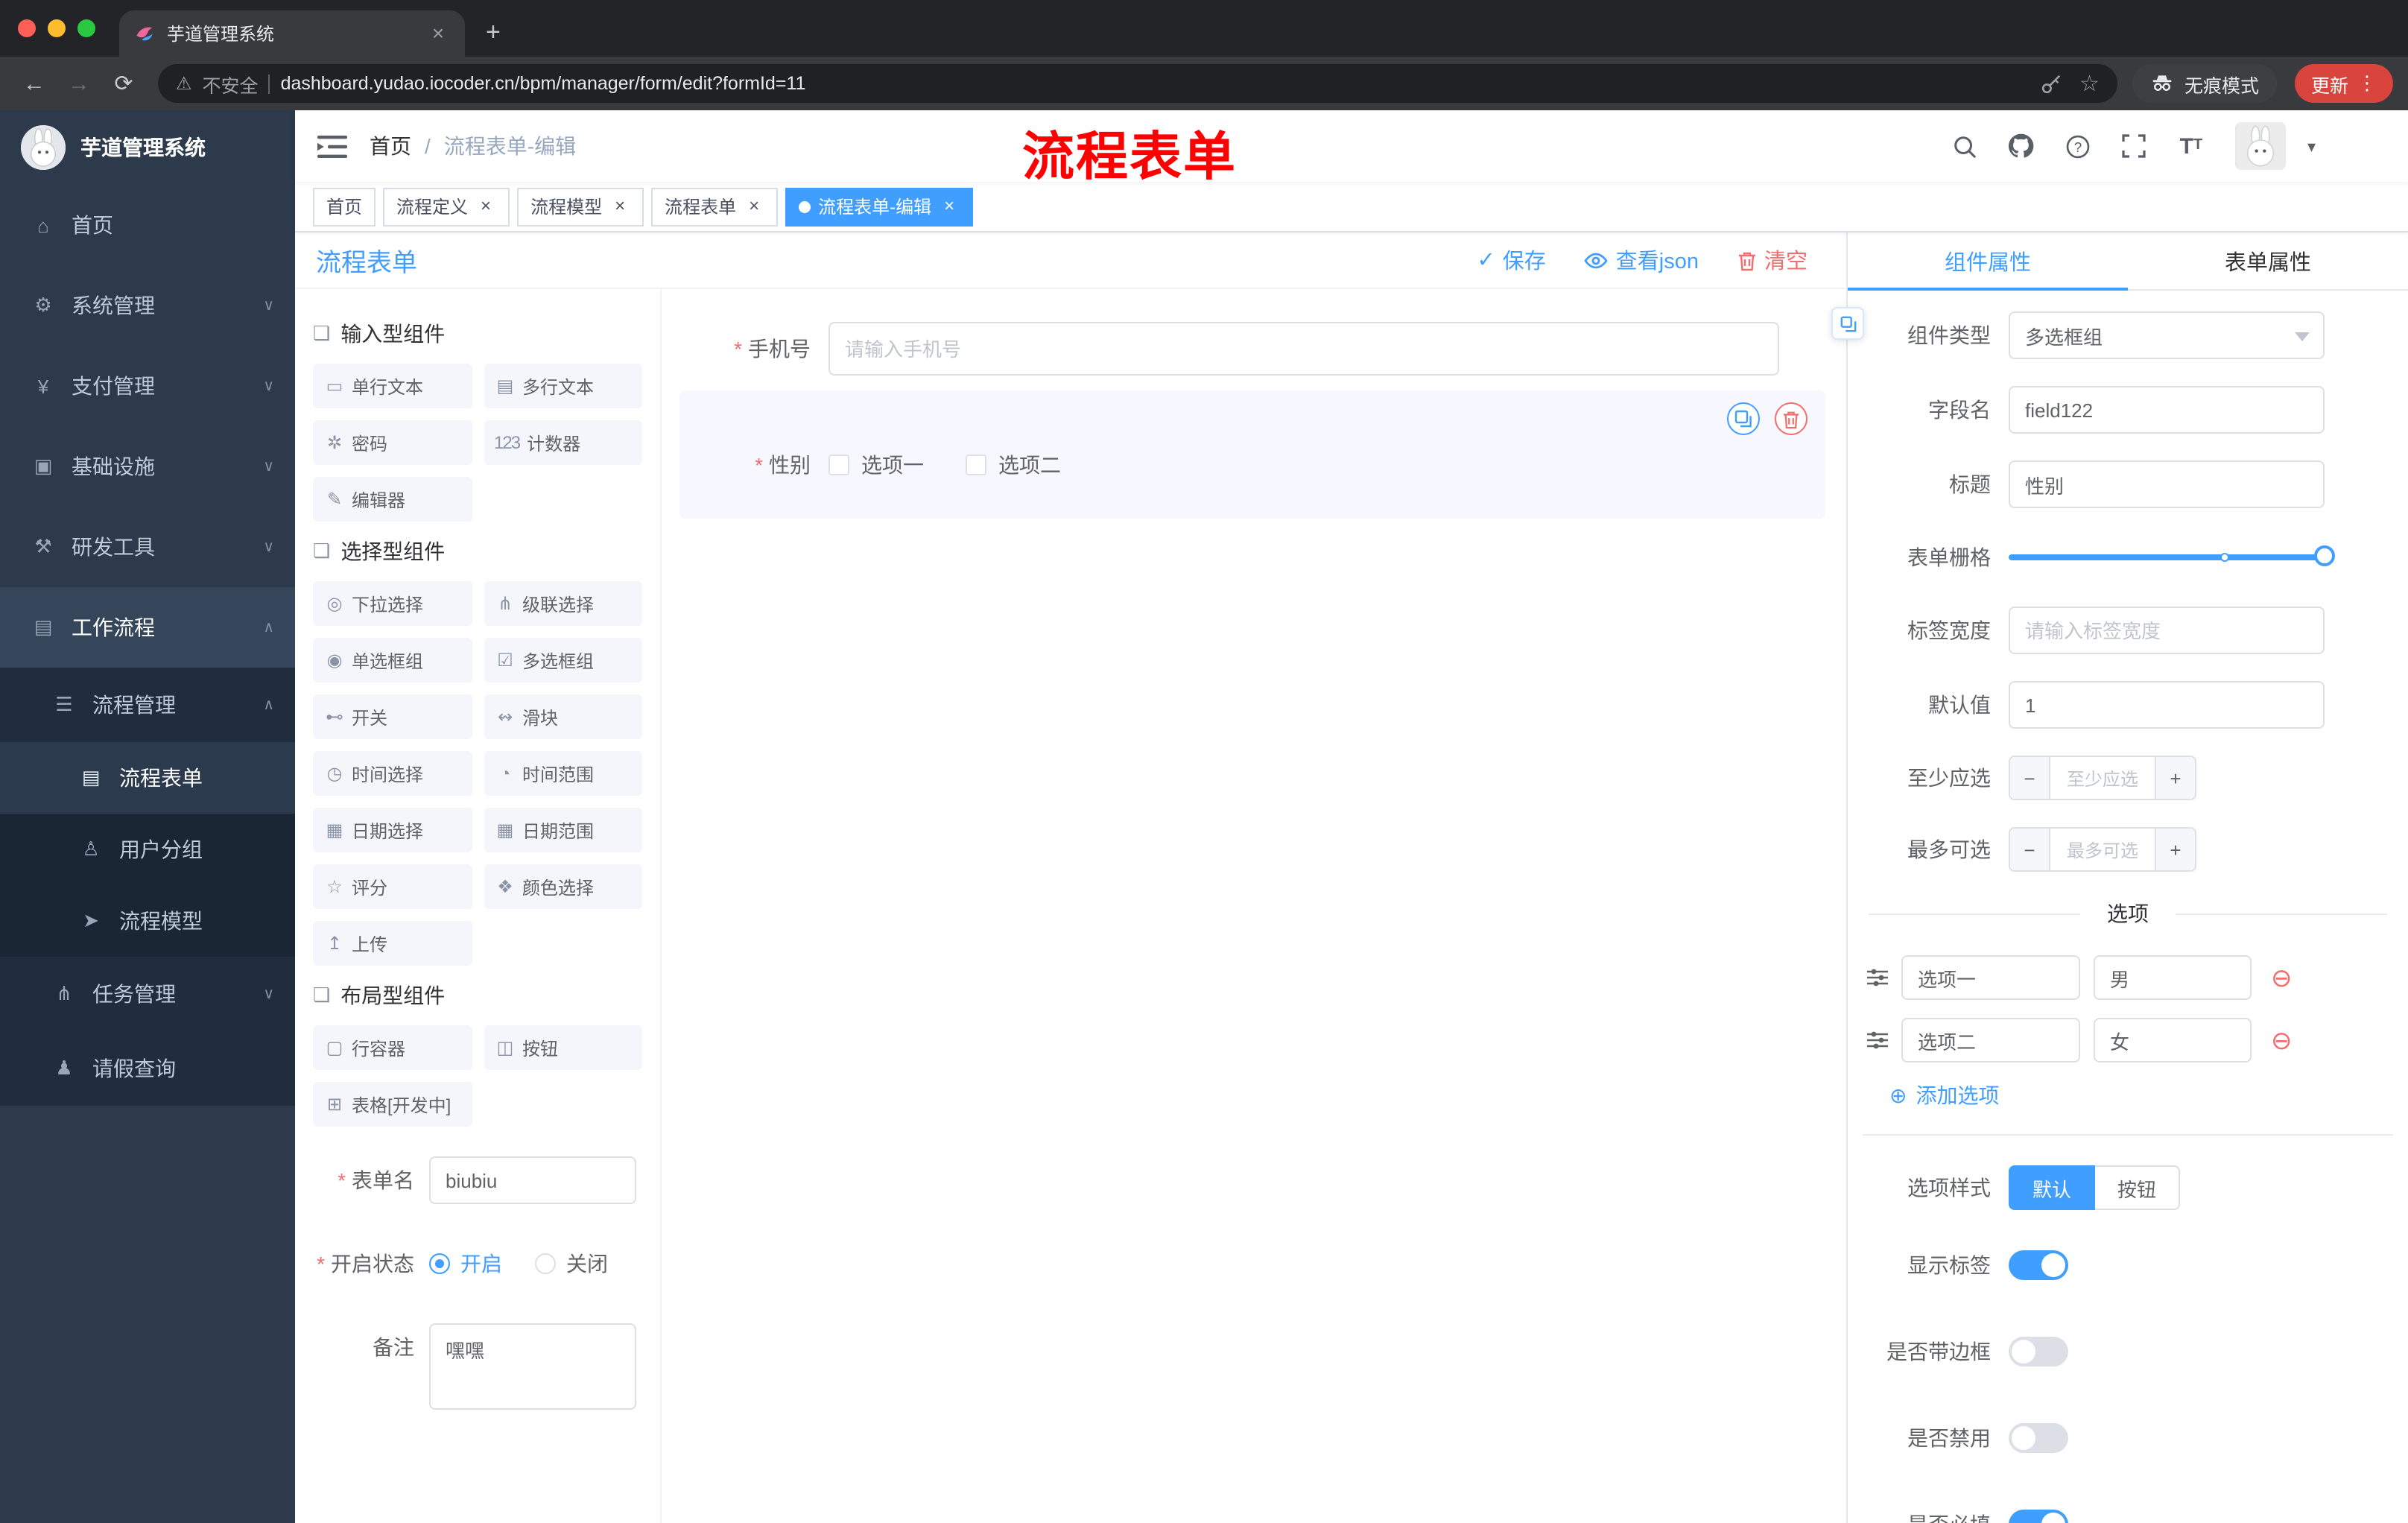  What do you see at coordinates (563, 603) in the screenshot?
I see `palette-item-cascader: ⋔ 级联选择` at bounding box center [563, 603].